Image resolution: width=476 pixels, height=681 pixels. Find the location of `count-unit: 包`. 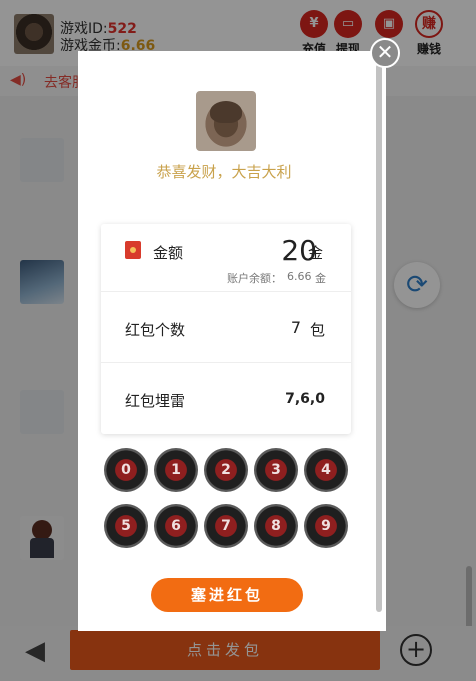

count-unit: 包 is located at coordinates (318, 330).